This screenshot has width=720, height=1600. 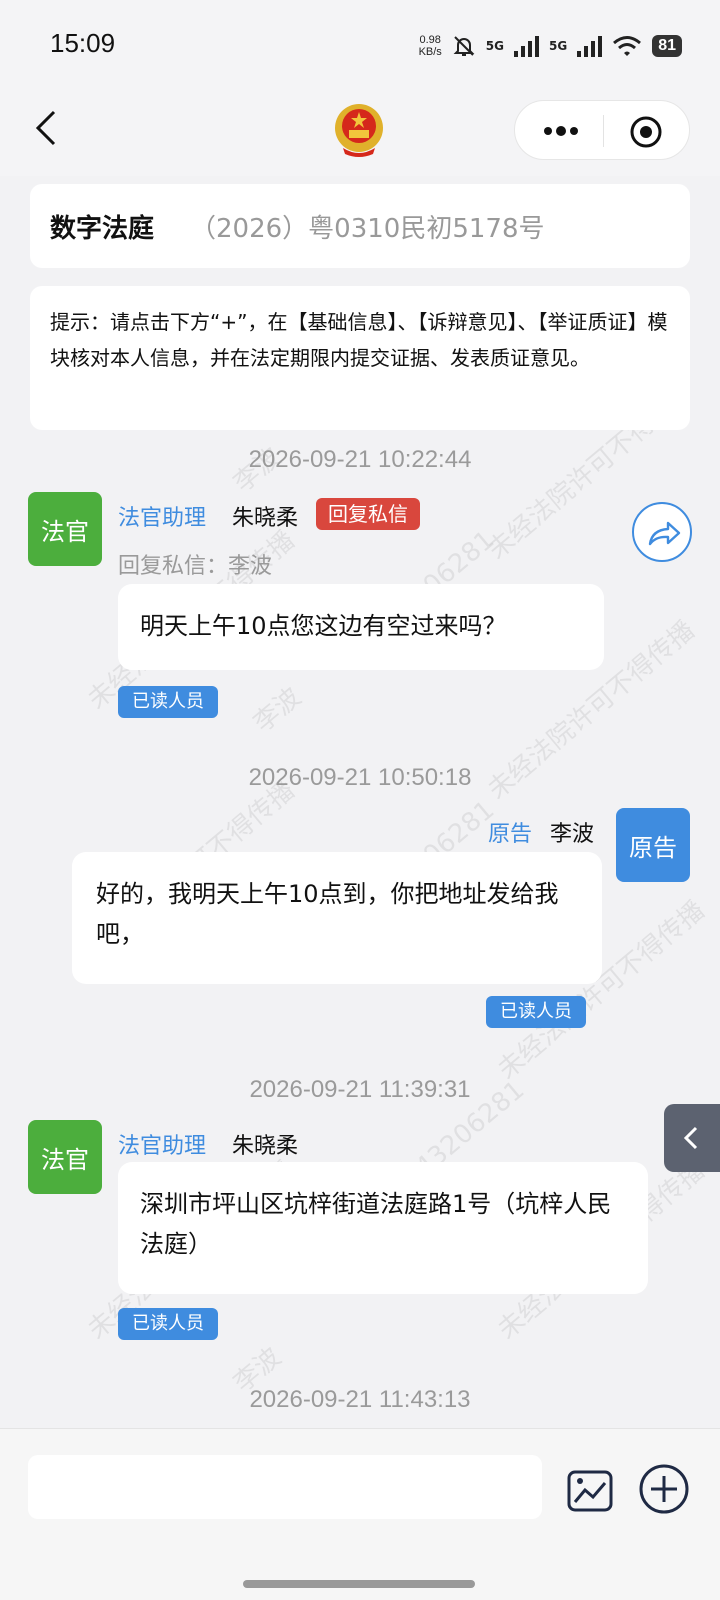 I want to click on message-timestamp: 2026-09-21 11:43:13, so click(x=360, y=1399).